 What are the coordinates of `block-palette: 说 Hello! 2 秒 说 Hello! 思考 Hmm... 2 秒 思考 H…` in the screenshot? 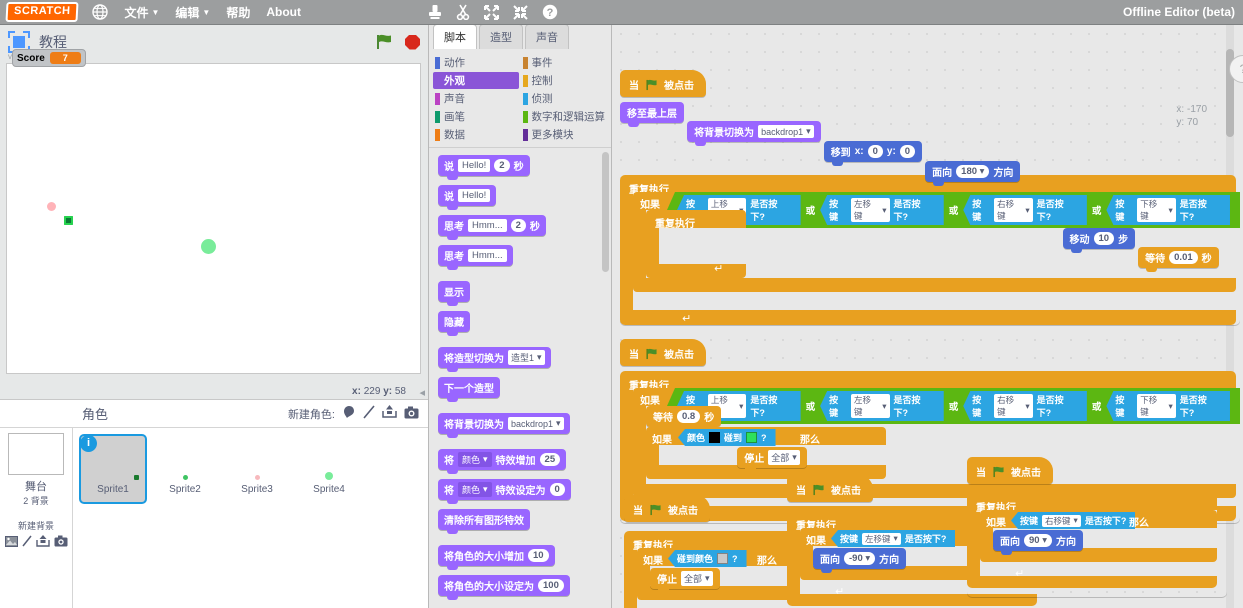 It's located at (520, 378).